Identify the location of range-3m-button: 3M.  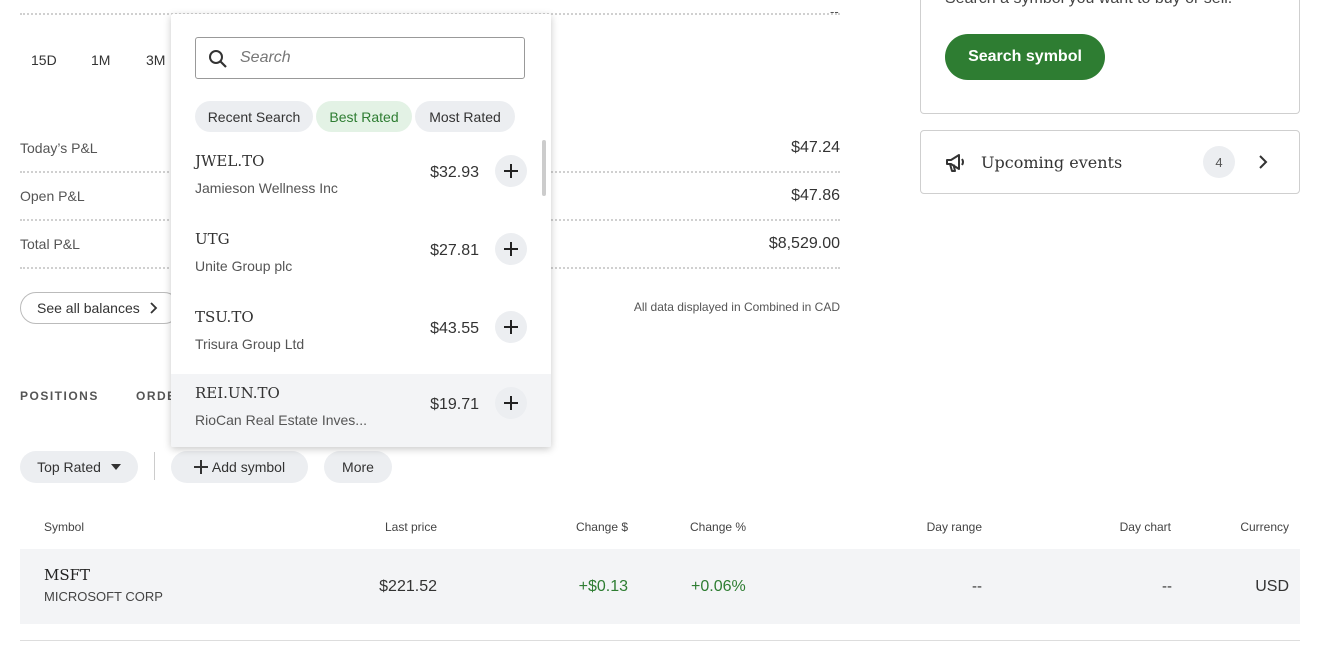
(155, 60).